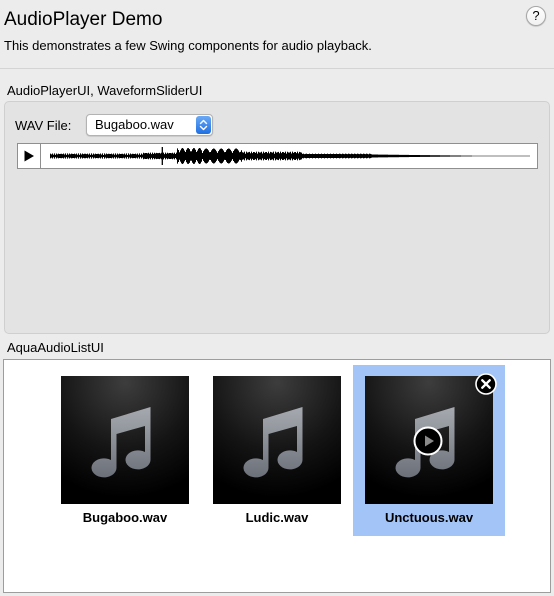  What do you see at coordinates (277, 517) in the screenshot?
I see `audio-list-item-label: Ludic.wav` at bounding box center [277, 517].